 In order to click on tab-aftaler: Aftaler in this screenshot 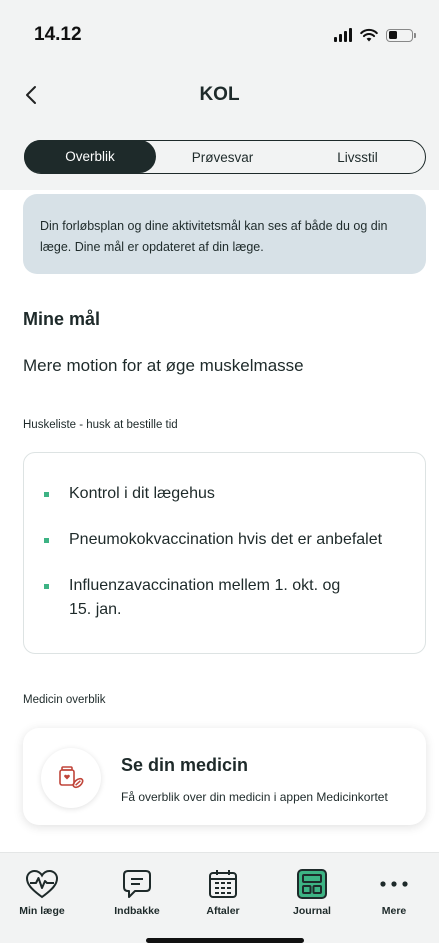, I will do `click(223, 892)`.